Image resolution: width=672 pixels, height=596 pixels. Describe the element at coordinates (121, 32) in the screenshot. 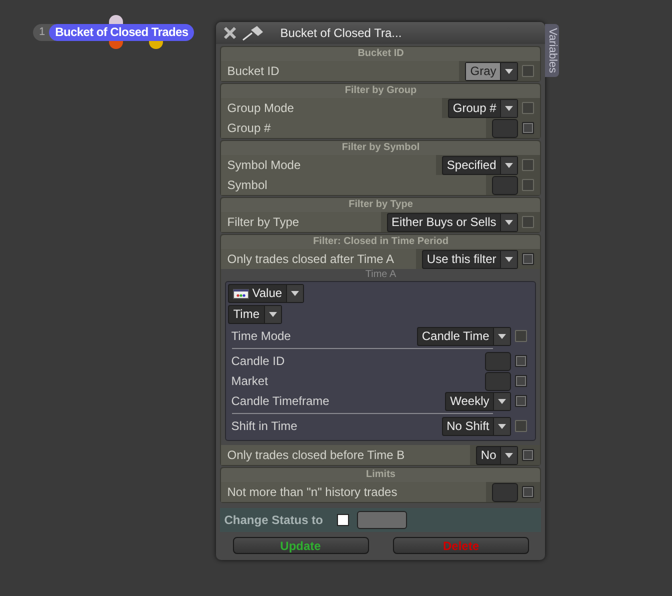

I see `node-title: Bucket of Closed Trades` at that location.